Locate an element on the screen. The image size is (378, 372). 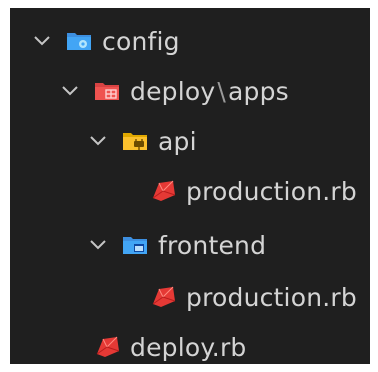
tree-item-label: deploy\apps is located at coordinates (209, 91).